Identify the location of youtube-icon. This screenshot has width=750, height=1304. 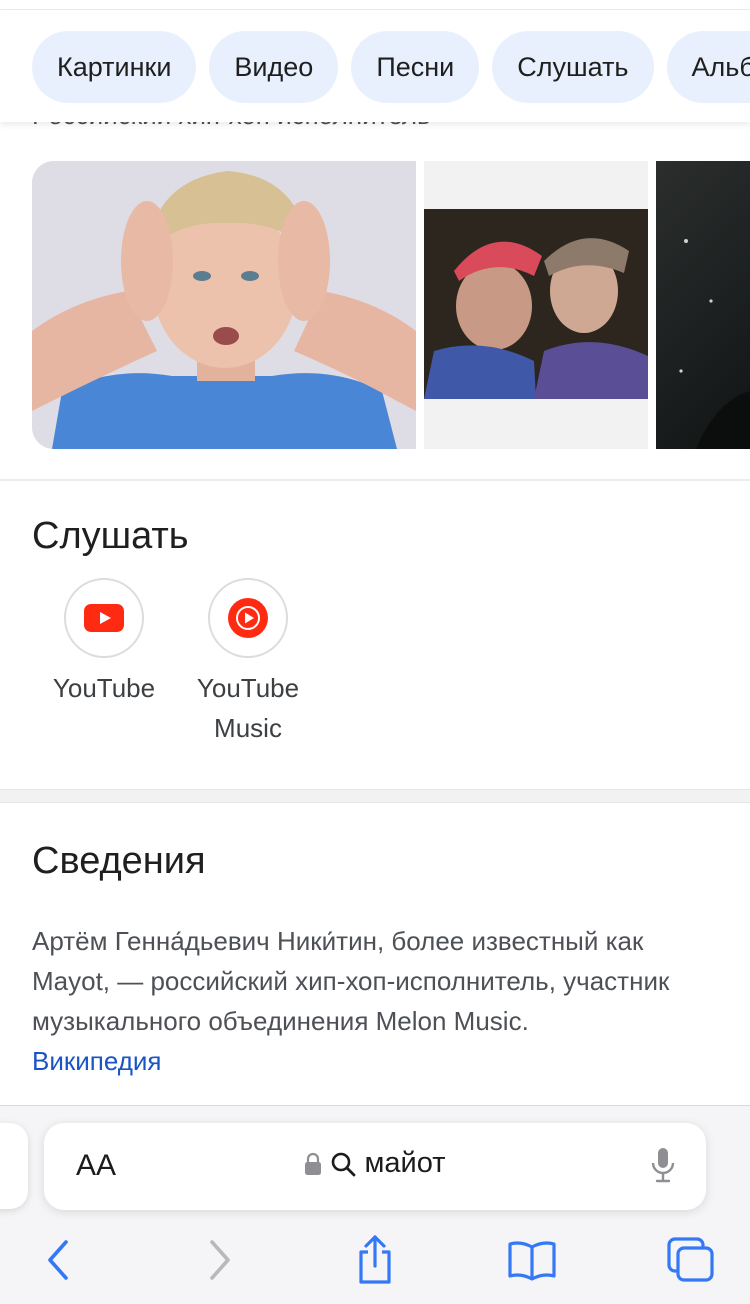
(104, 618).